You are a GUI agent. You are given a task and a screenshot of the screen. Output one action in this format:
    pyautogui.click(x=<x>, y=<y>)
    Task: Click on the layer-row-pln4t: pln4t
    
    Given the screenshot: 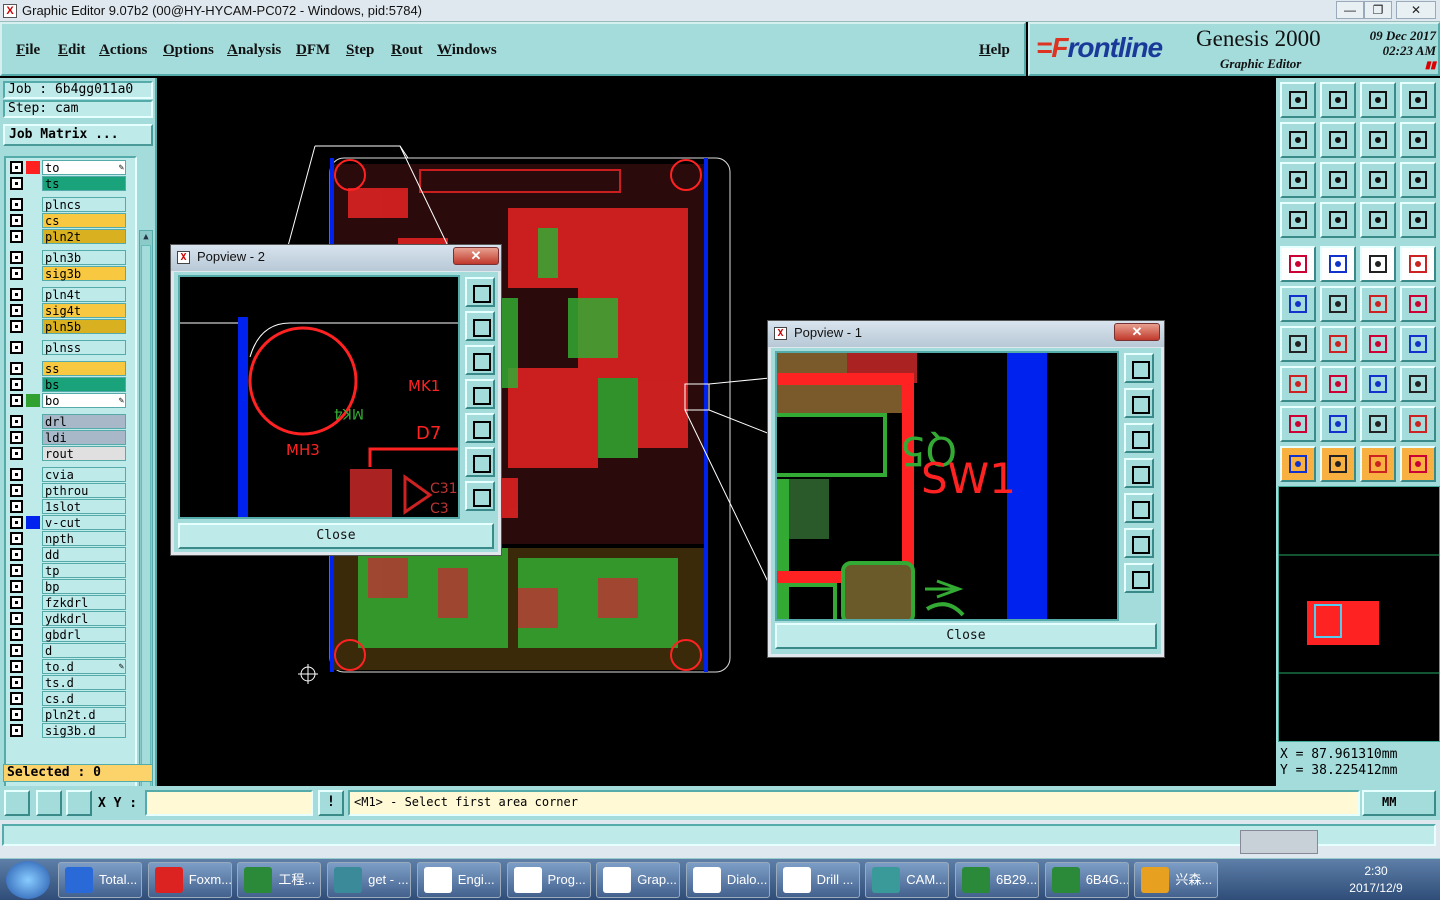 What is the action you would take?
    pyautogui.click(x=71, y=294)
    